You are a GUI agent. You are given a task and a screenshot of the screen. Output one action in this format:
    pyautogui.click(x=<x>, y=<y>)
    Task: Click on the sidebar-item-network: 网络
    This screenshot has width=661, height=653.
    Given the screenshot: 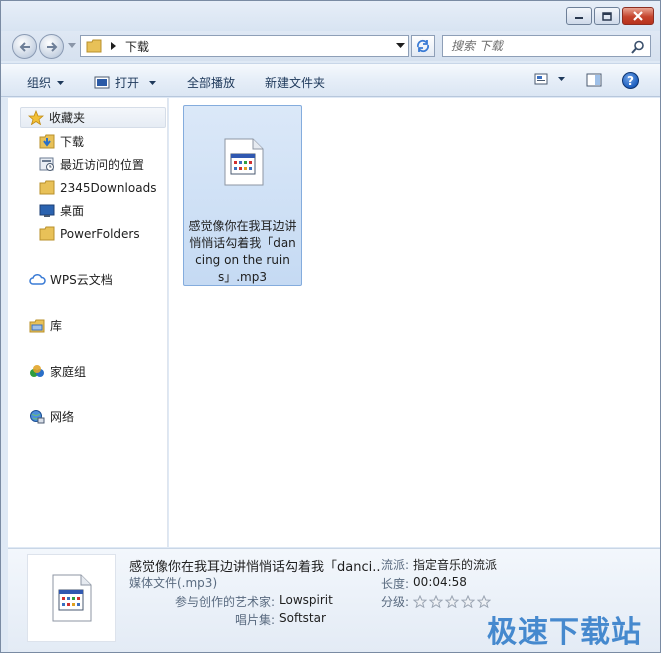 What is the action you would take?
    pyautogui.click(x=51, y=416)
    